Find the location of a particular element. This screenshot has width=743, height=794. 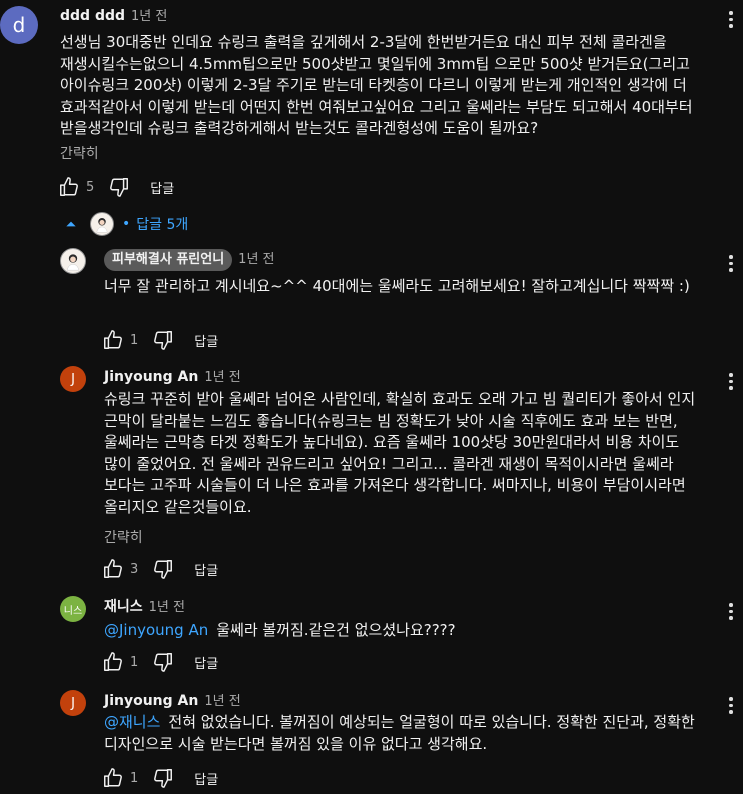

avatar-image-icon is located at coordinates (73, 262).